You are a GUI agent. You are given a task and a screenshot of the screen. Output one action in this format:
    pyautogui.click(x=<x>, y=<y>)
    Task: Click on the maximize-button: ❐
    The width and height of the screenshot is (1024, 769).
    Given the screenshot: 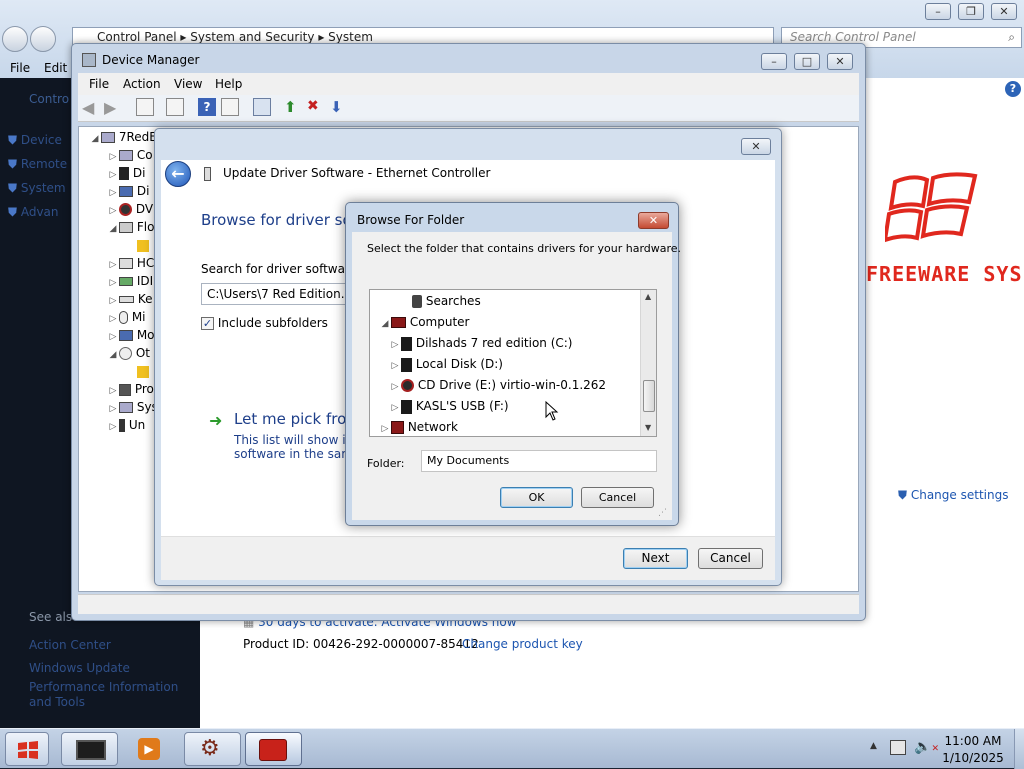 What is the action you would take?
    pyautogui.click(x=971, y=11)
    